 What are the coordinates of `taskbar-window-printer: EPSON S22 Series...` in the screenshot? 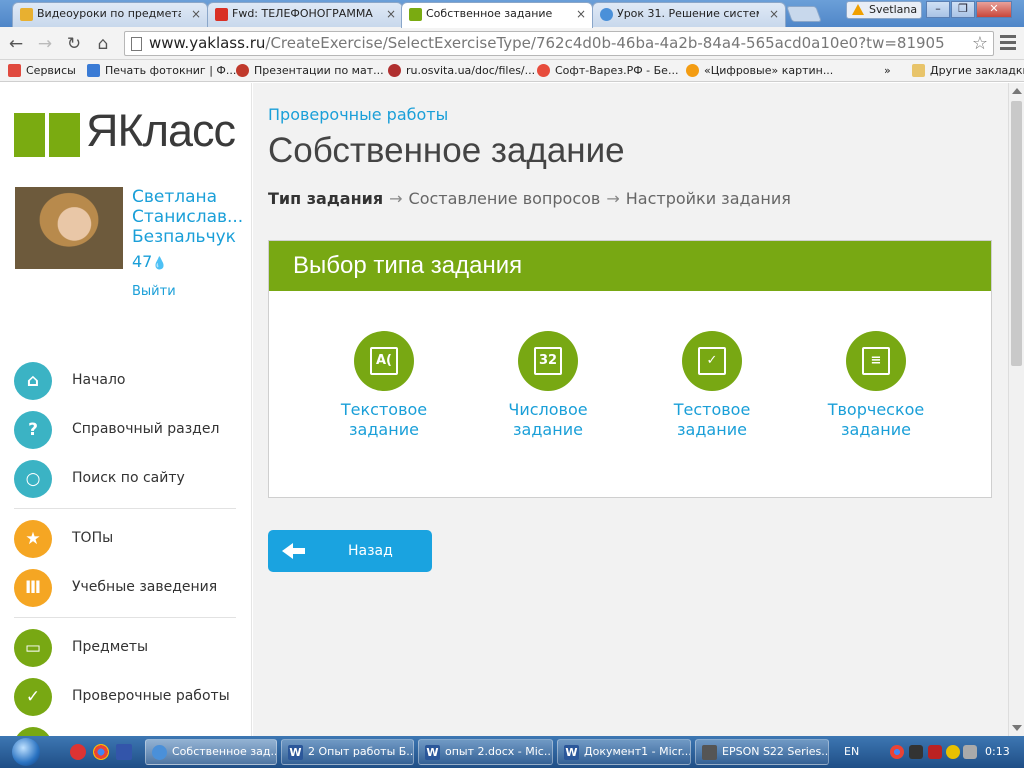 It's located at (762, 752).